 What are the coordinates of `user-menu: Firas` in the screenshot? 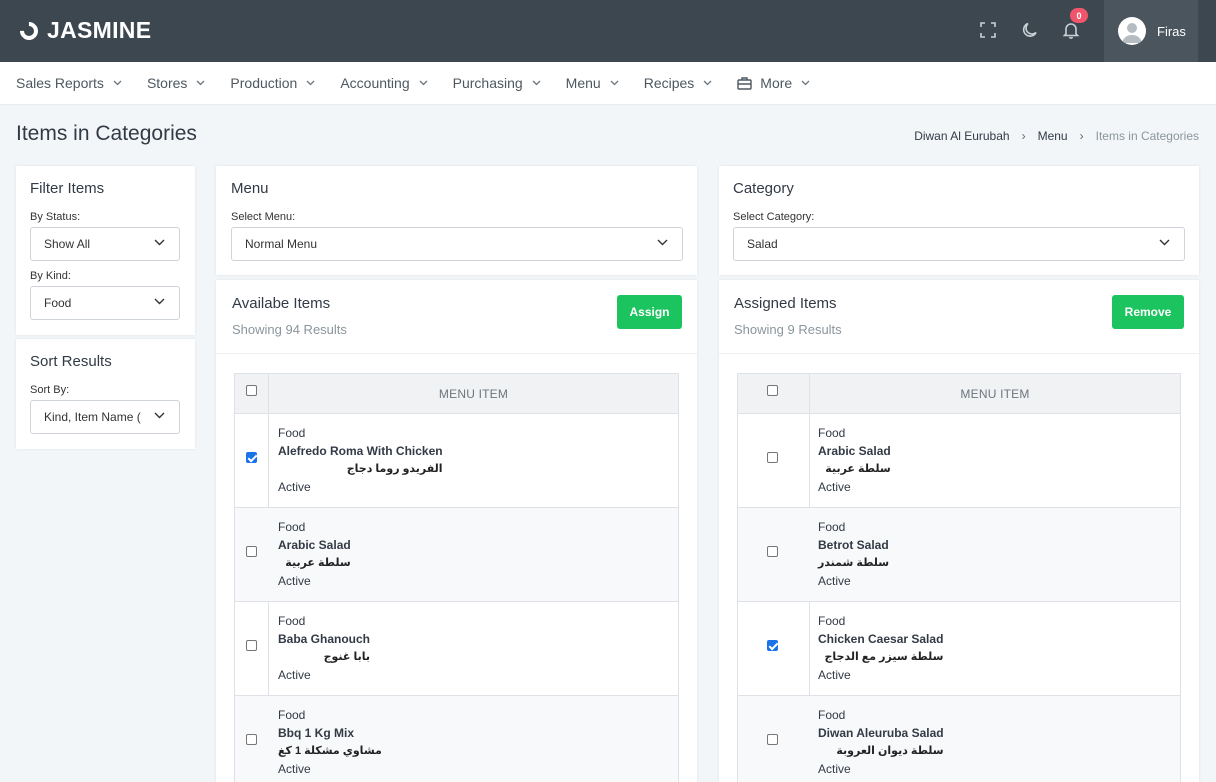 It's located at (1151, 31).